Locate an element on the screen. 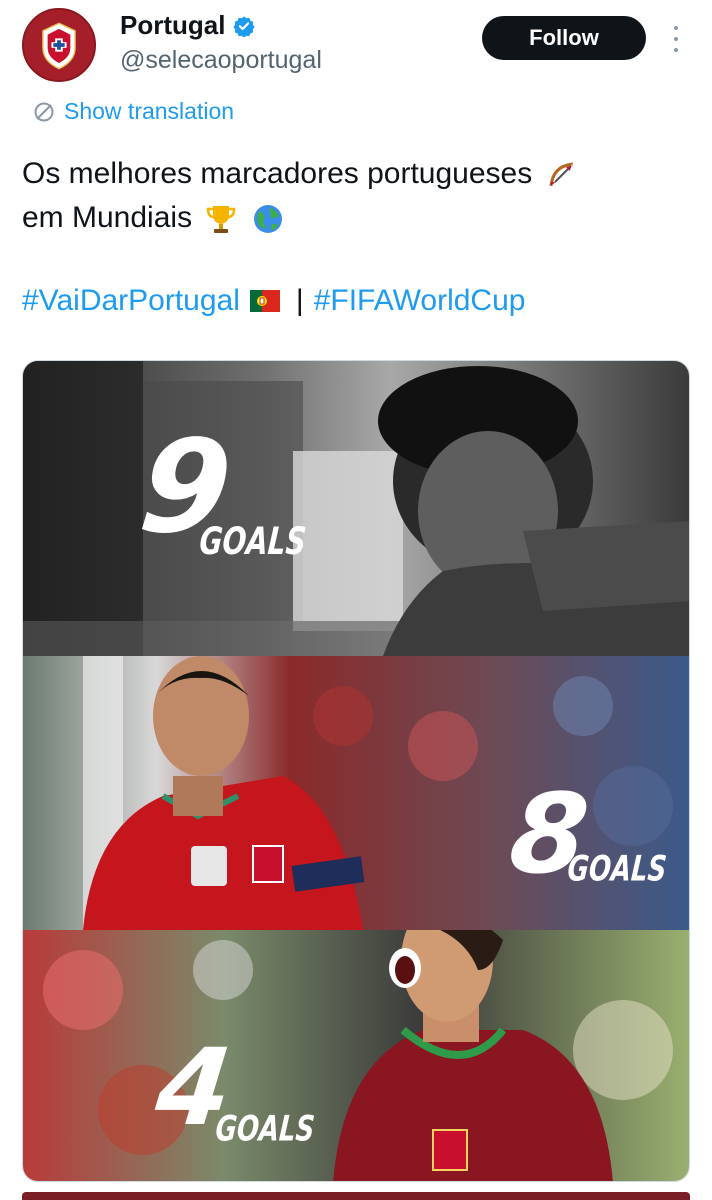 This screenshot has height=1200, width=712. bow-and-arrow-emoji is located at coordinates (561, 174).